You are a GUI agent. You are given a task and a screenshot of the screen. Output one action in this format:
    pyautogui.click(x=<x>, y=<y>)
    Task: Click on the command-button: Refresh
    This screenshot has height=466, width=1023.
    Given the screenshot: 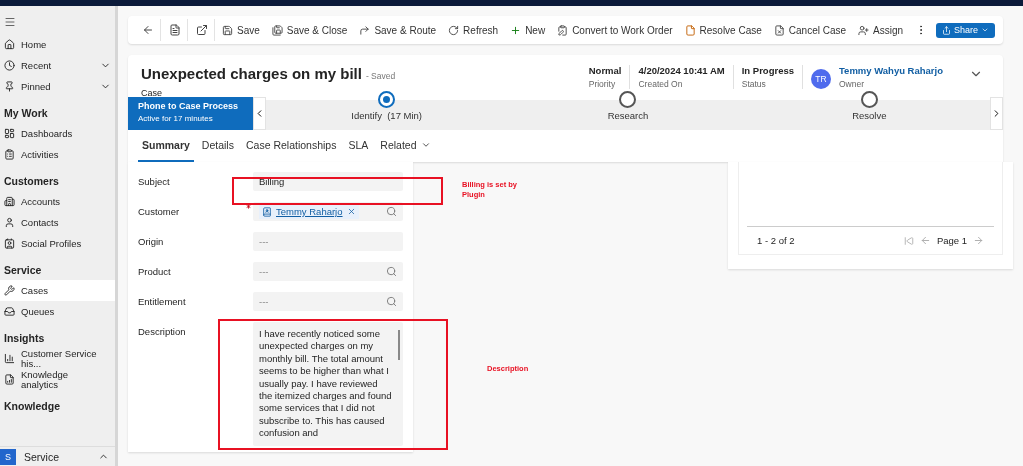 What is the action you would take?
    pyautogui.click(x=473, y=30)
    